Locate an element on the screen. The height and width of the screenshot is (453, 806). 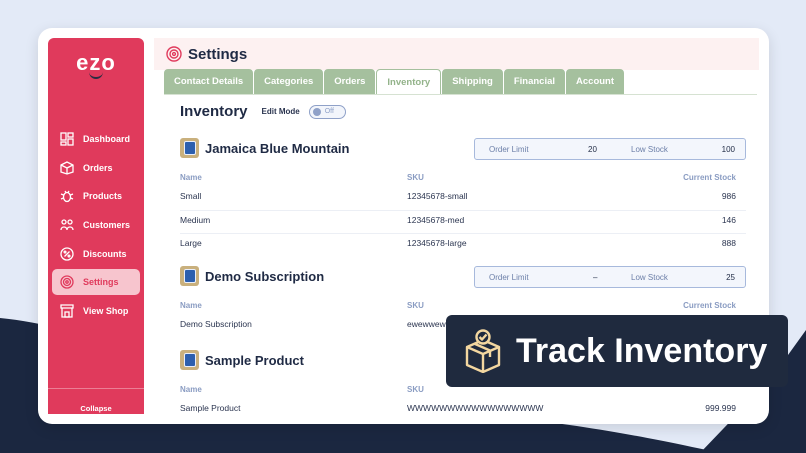
product-name: Sample Product is located at coordinates (254, 360).